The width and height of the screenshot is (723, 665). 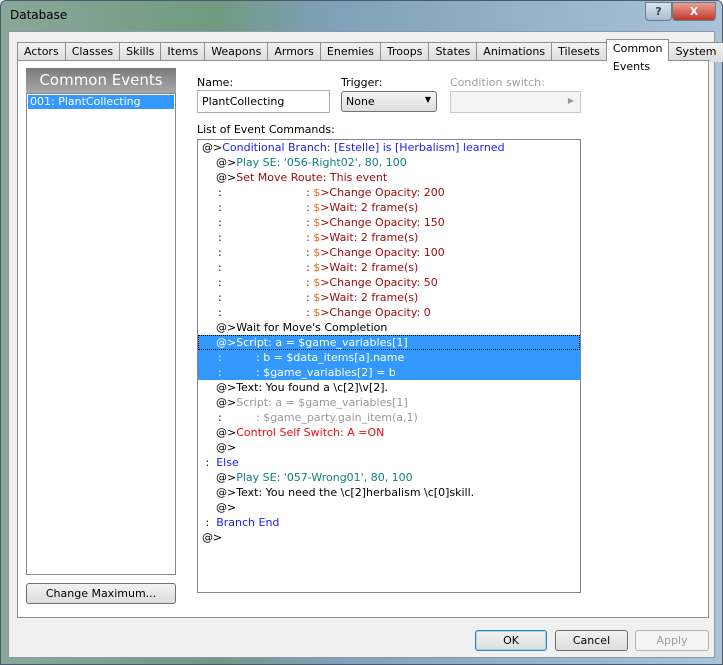 I want to click on command-line: @>Play SE: '056-Right02', 80, 100, so click(x=389, y=162).